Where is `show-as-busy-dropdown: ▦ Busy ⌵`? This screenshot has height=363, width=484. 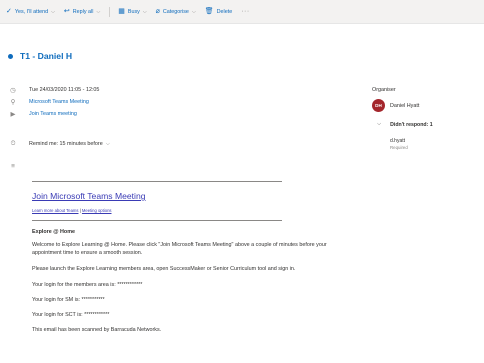 show-as-busy-dropdown: ▦ Busy ⌵ is located at coordinates (132, 11).